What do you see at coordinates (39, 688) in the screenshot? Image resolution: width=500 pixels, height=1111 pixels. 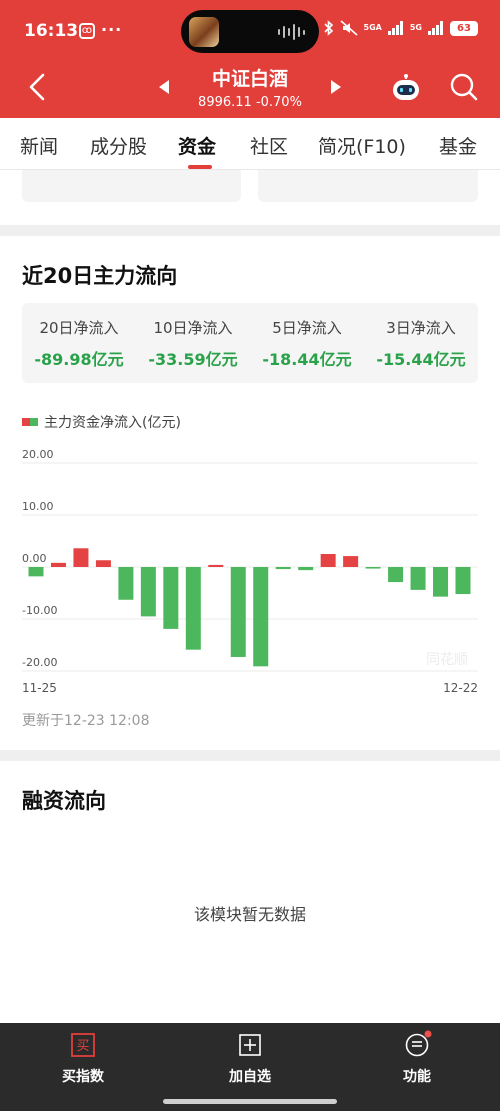 I see `x-start-label: 11-25` at bounding box center [39, 688].